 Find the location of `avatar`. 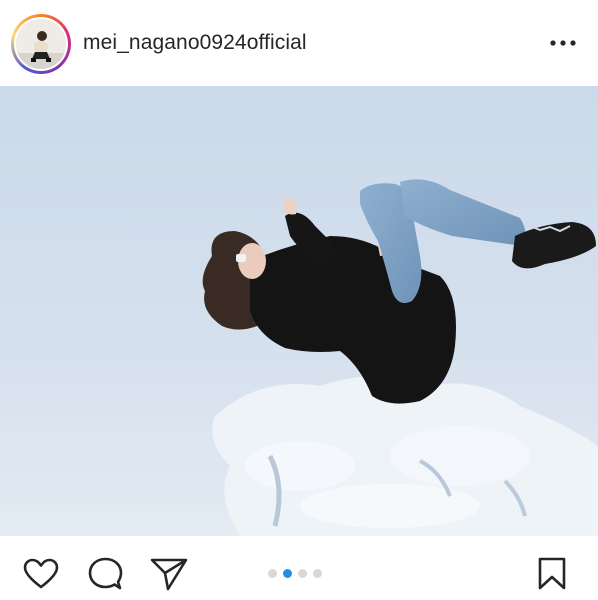

avatar is located at coordinates (41, 44).